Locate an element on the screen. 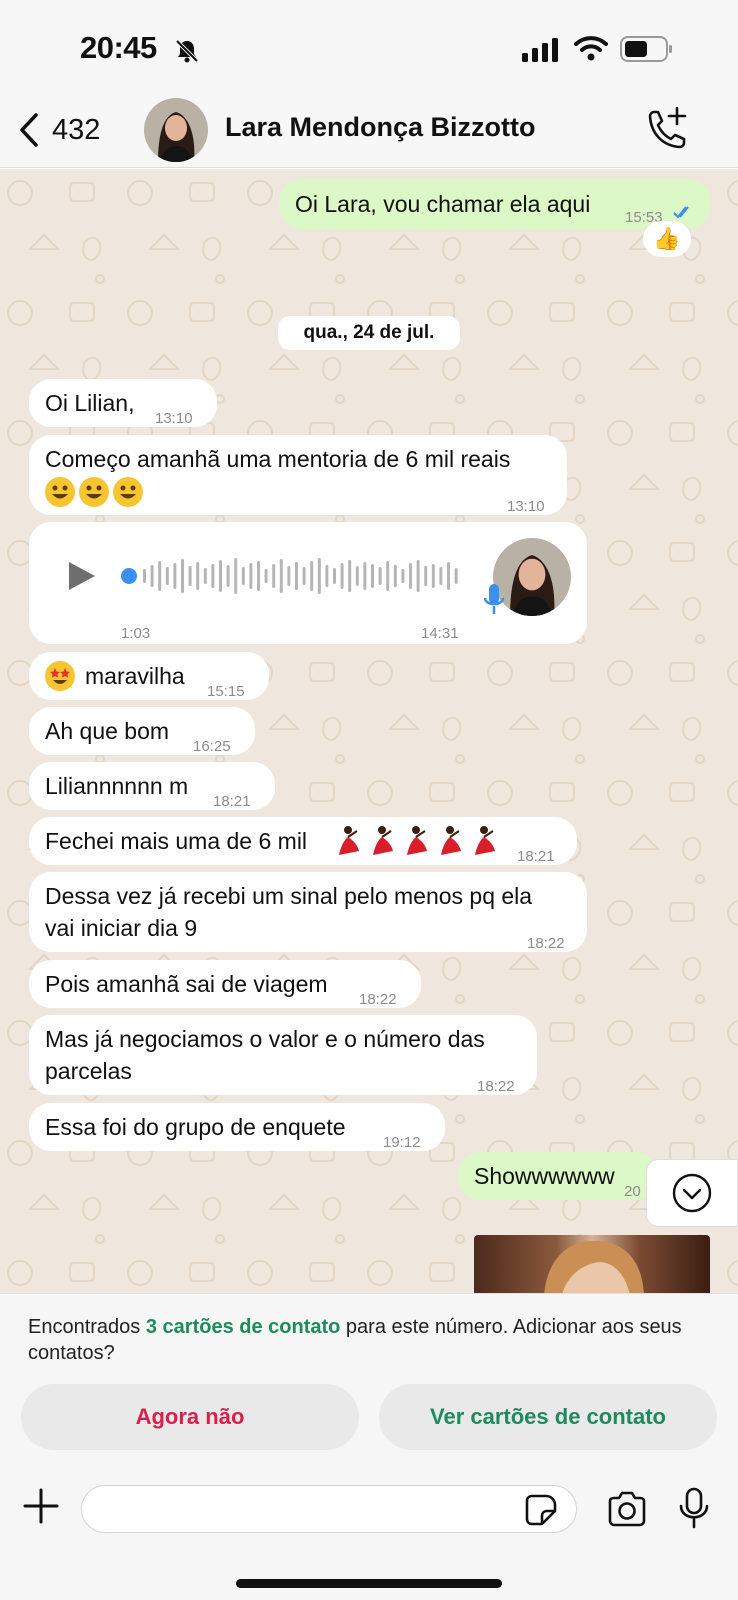 The height and width of the screenshot is (1600, 738). incoming-message: Oi Lilian, 13:10 is located at coordinates (123, 403).